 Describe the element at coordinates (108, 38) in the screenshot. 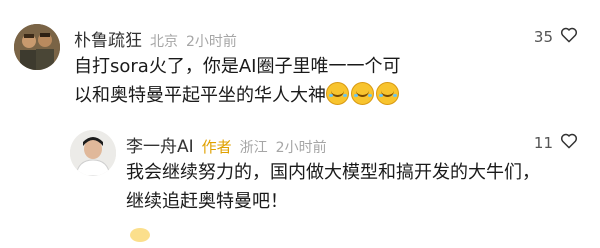

I see `author-name: 朴鲁疏狂` at that location.